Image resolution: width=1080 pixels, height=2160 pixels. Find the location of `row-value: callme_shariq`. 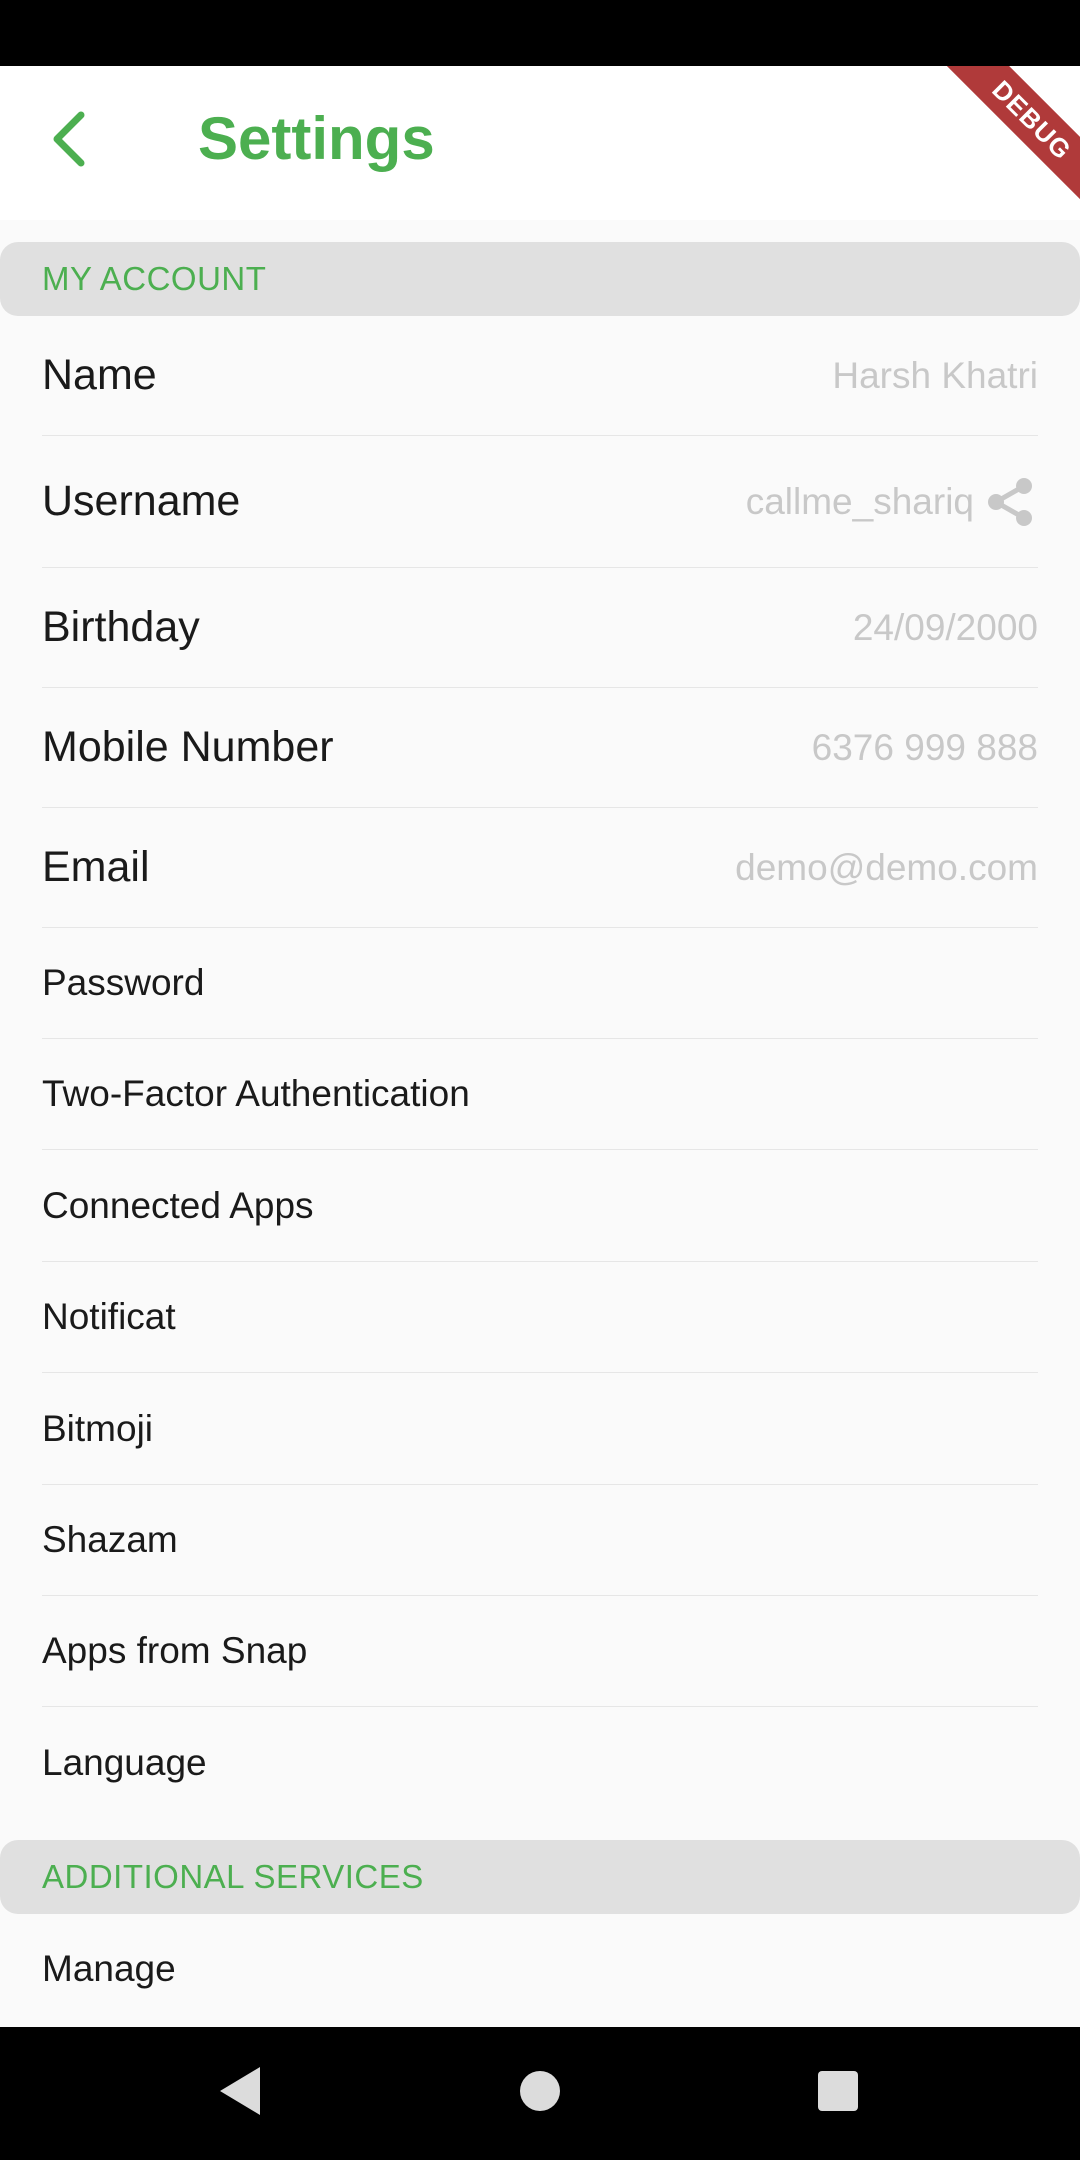

row-value: callme_shariq is located at coordinates (859, 501).